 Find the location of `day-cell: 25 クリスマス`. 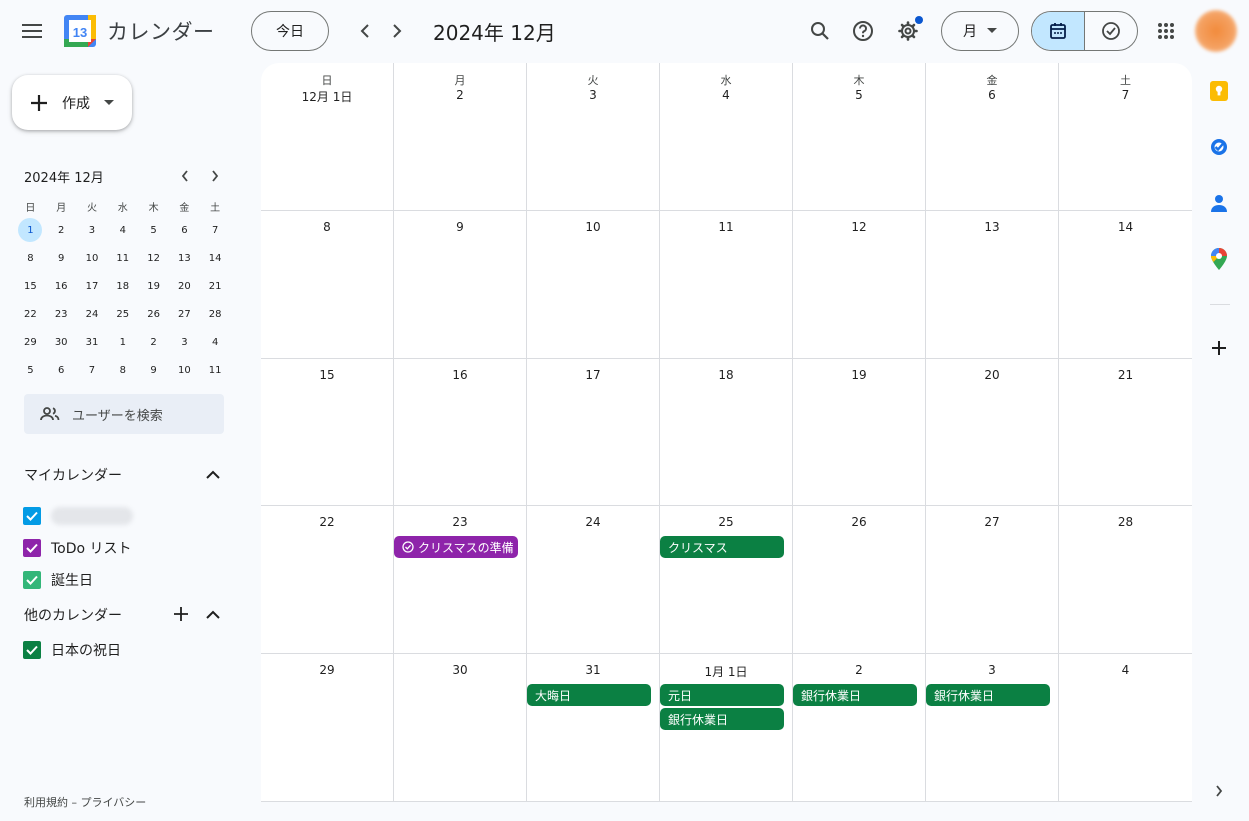

day-cell: 25 クリスマス is located at coordinates (726, 580).